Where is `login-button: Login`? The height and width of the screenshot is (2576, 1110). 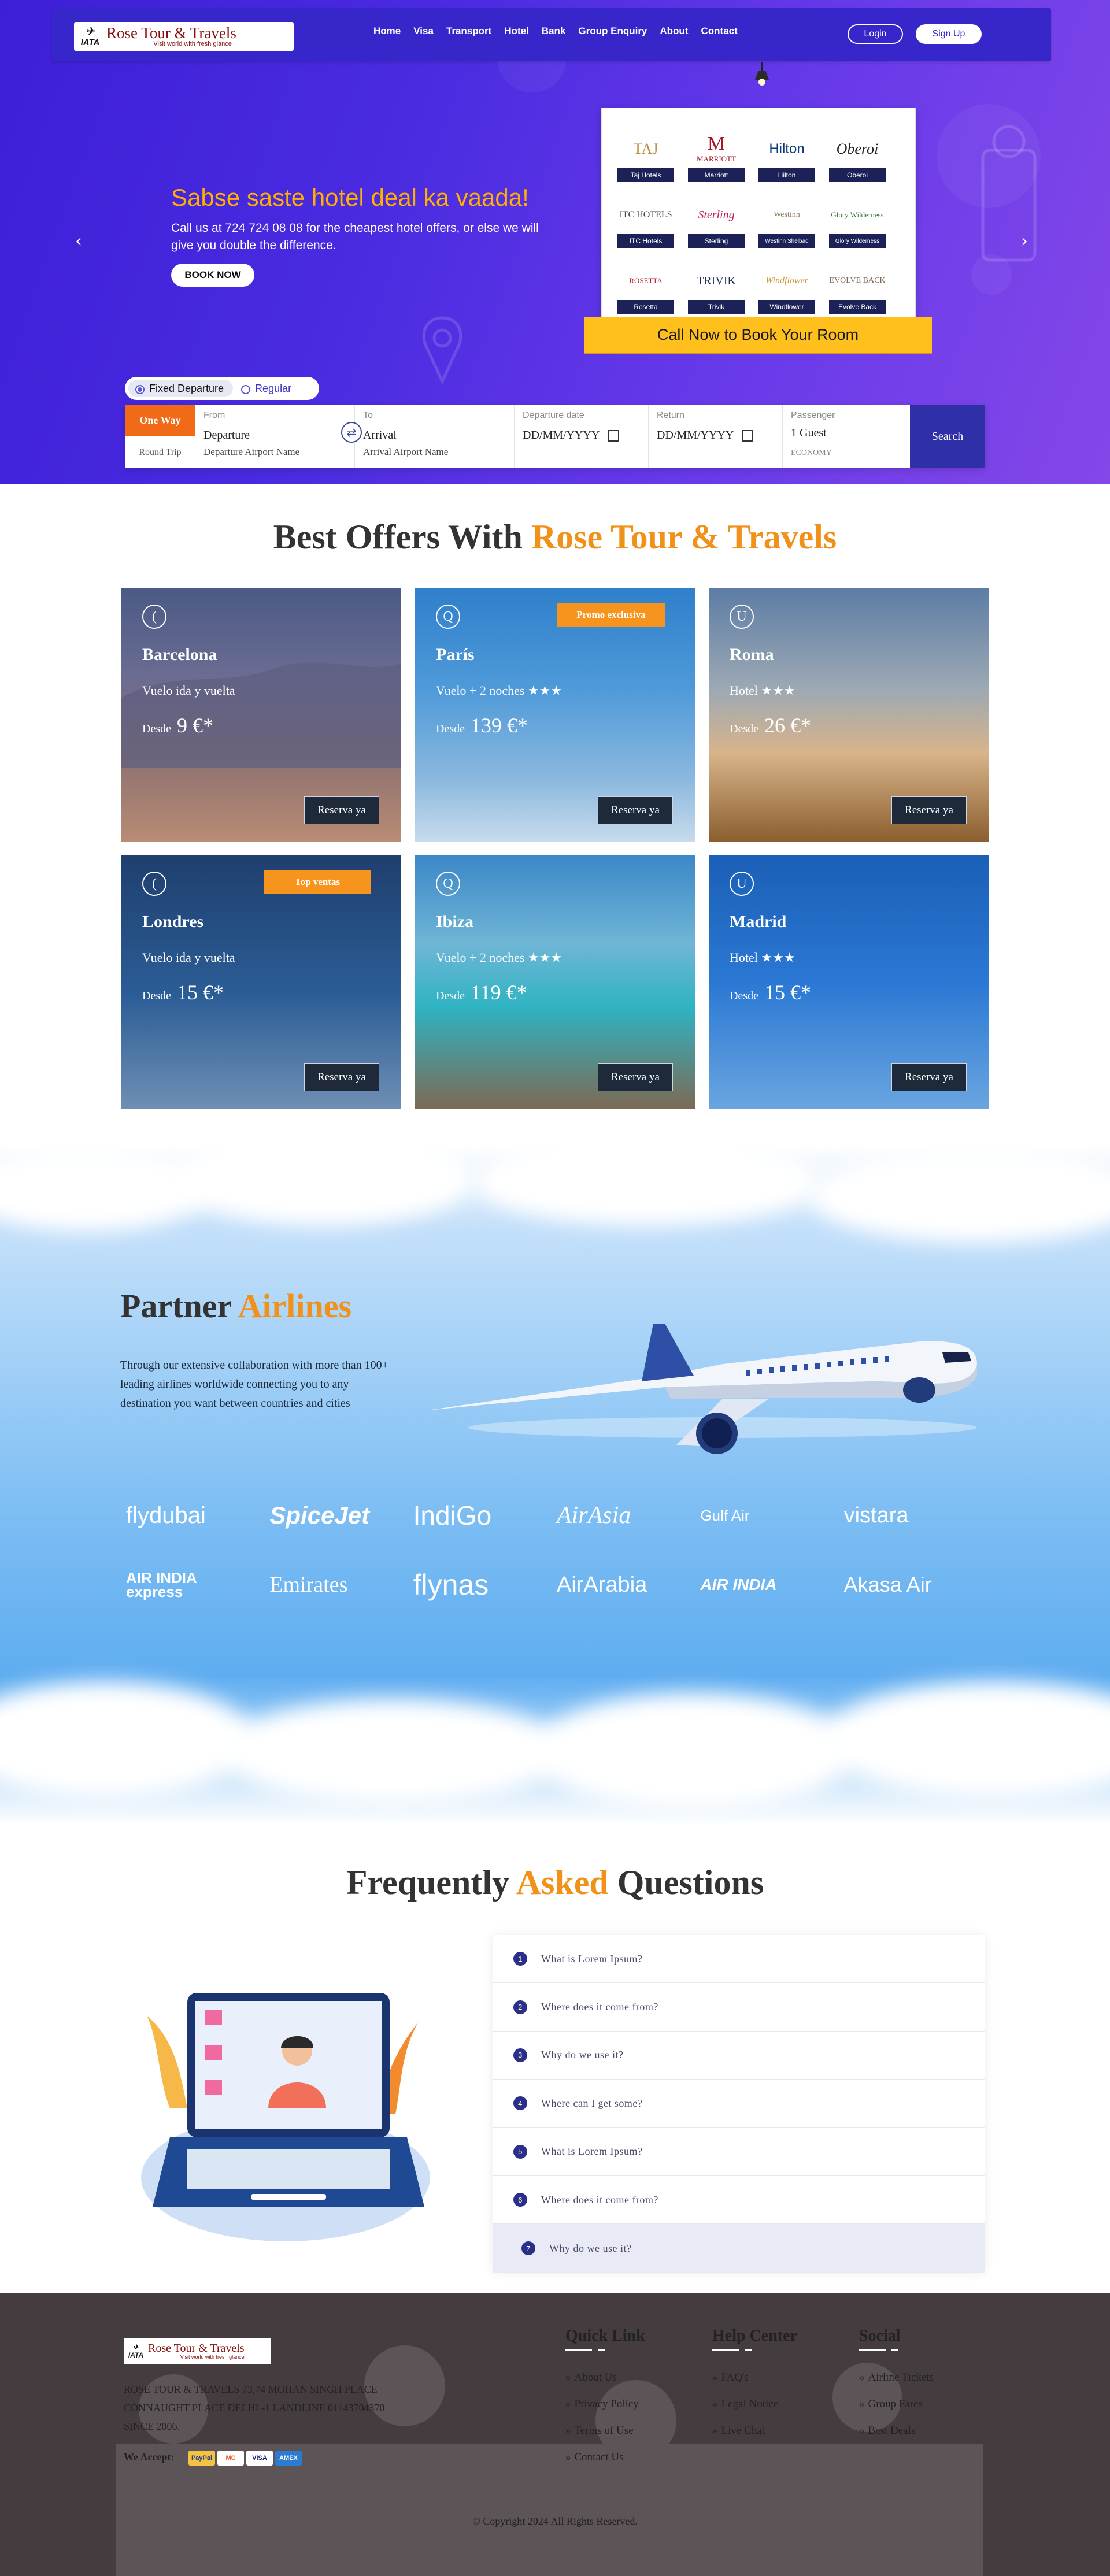 login-button: Login is located at coordinates (876, 34).